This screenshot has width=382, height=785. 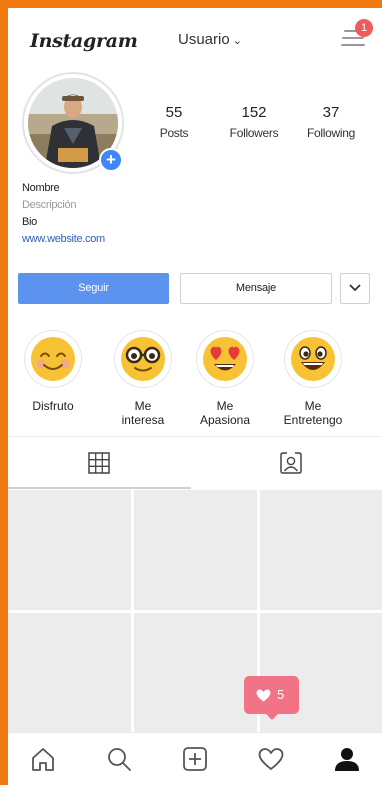 I want to click on likes-count: 5, so click(x=281, y=694).